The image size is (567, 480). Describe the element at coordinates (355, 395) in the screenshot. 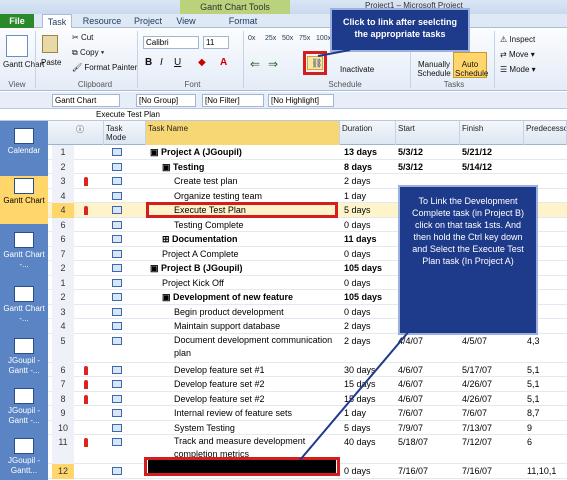

I see `arrow-to-development-complete` at that location.